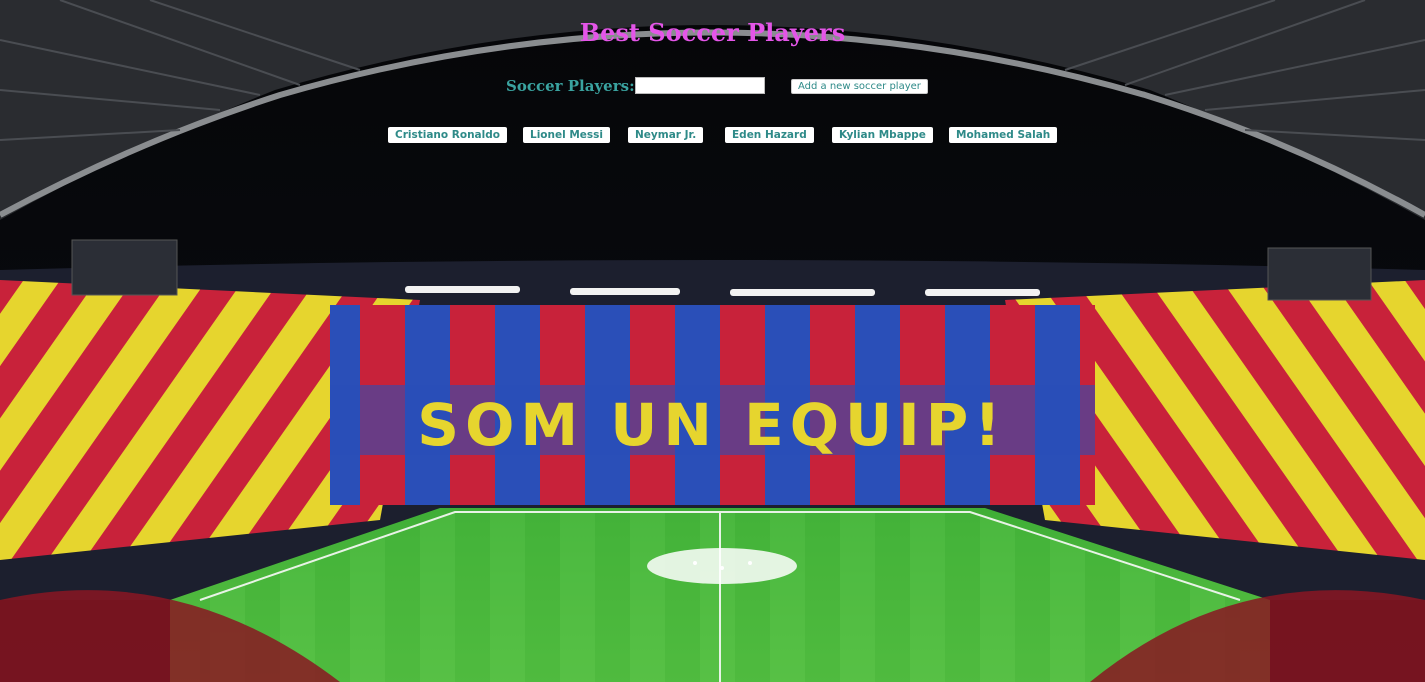  I want to click on player-button-mohamed-salah: Mohamed Salah, so click(1003, 135).